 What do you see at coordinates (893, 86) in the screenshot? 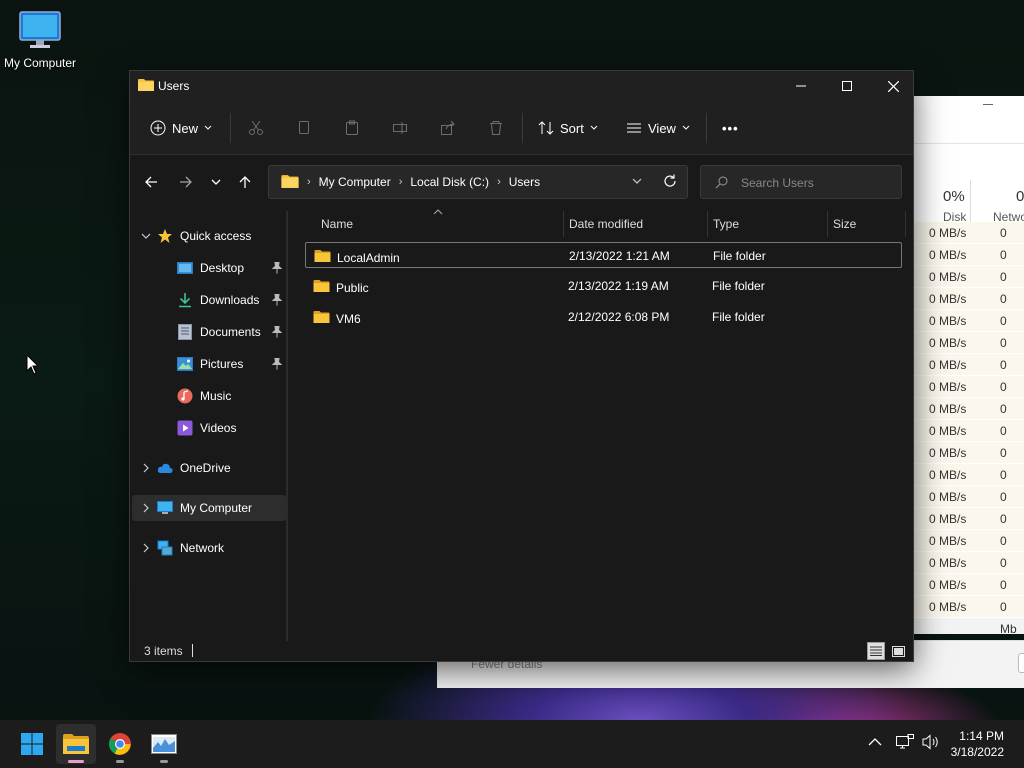
I see `close-button` at bounding box center [893, 86].